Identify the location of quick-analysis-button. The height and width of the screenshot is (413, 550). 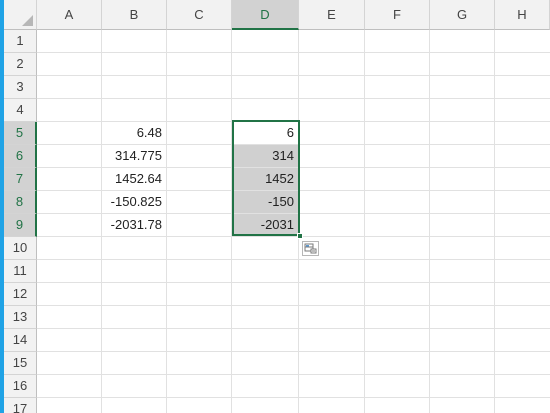
(310, 248).